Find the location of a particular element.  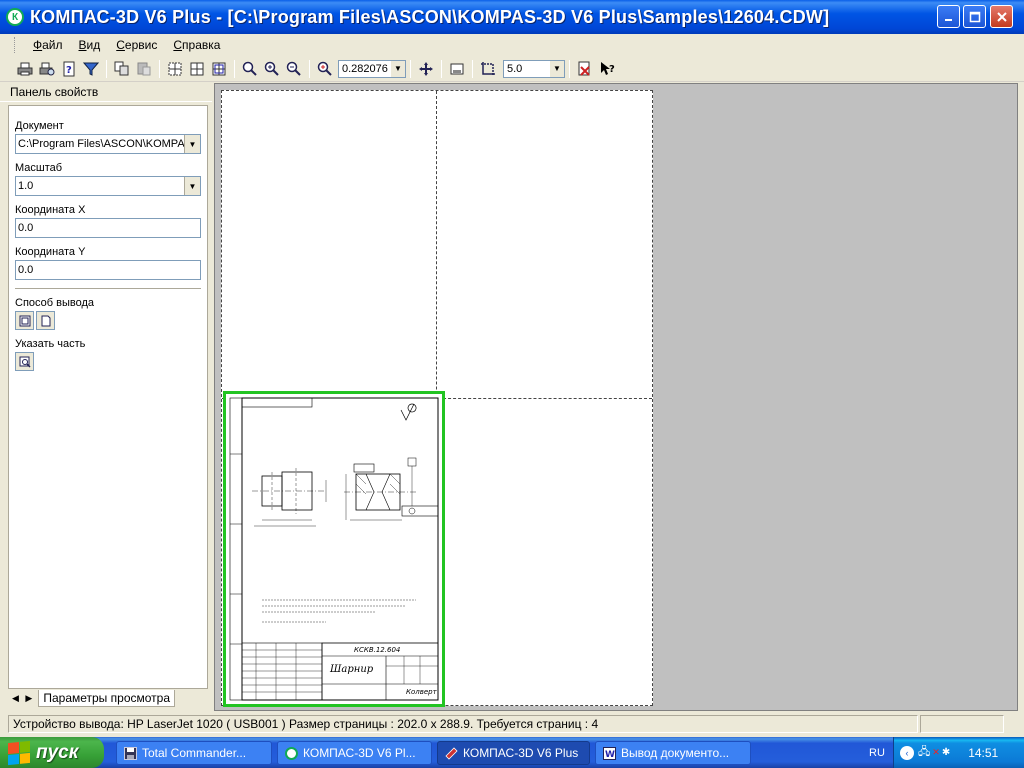

copy-icon is located at coordinates (121, 68).